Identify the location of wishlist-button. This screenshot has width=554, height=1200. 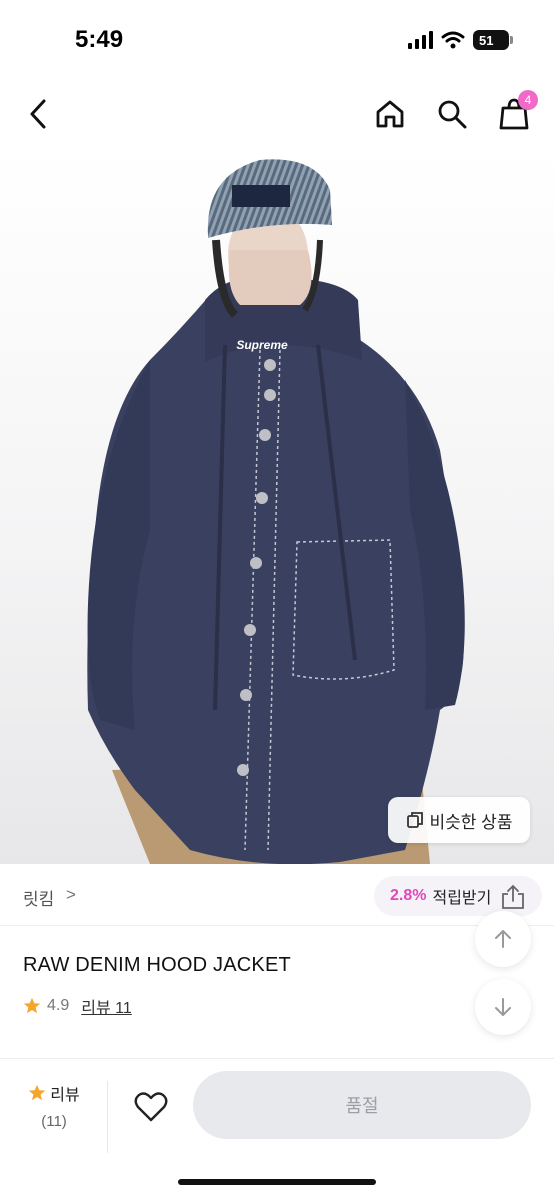
(151, 1107).